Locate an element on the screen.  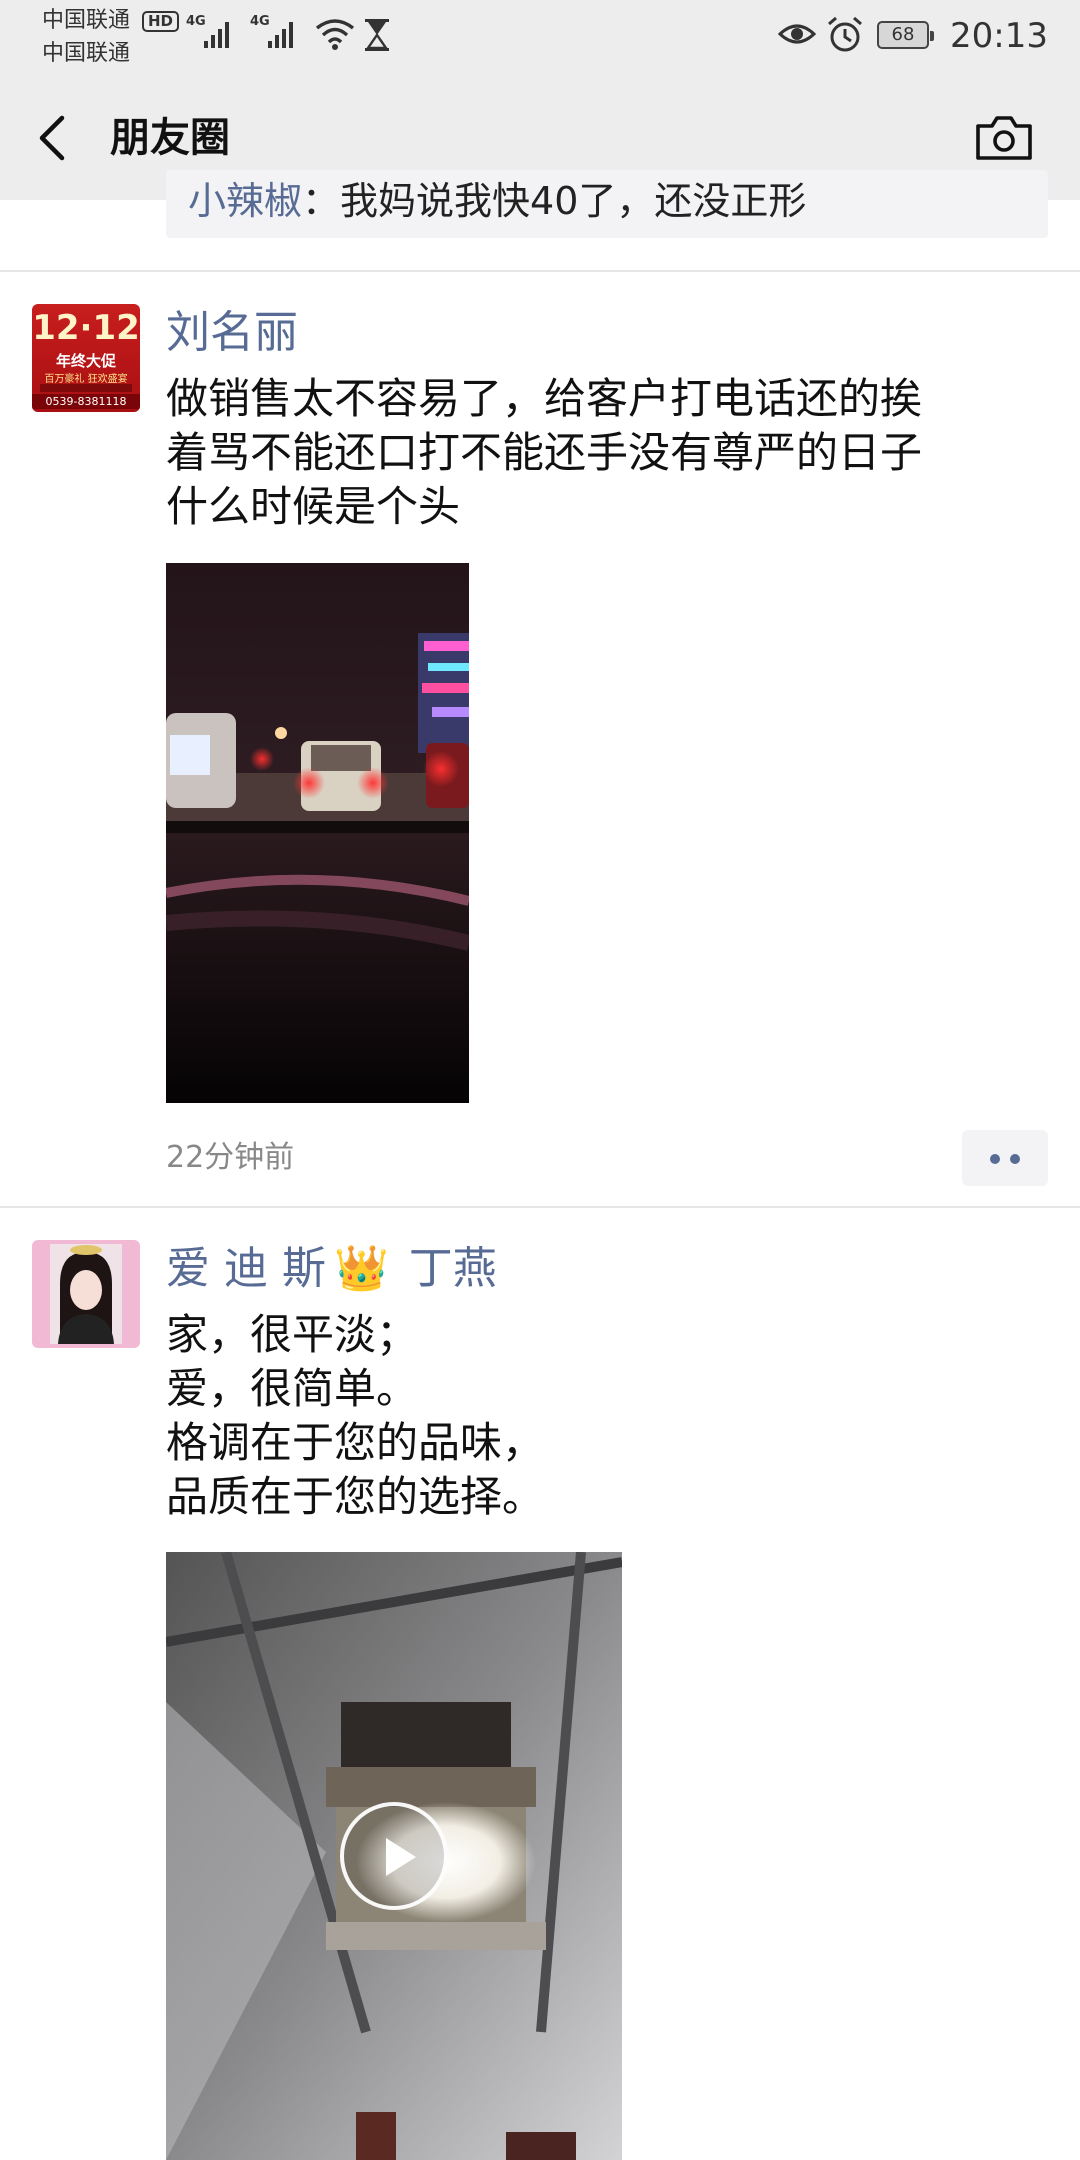
page-title: 朋友圈 is located at coordinates (170, 138).